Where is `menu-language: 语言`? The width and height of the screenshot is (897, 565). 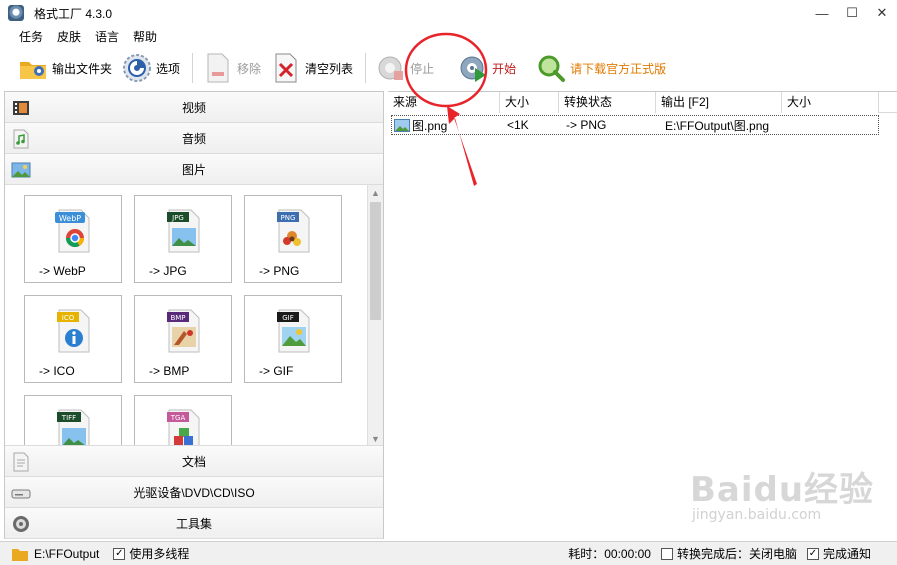
menu-language: 语言 is located at coordinates (107, 36).